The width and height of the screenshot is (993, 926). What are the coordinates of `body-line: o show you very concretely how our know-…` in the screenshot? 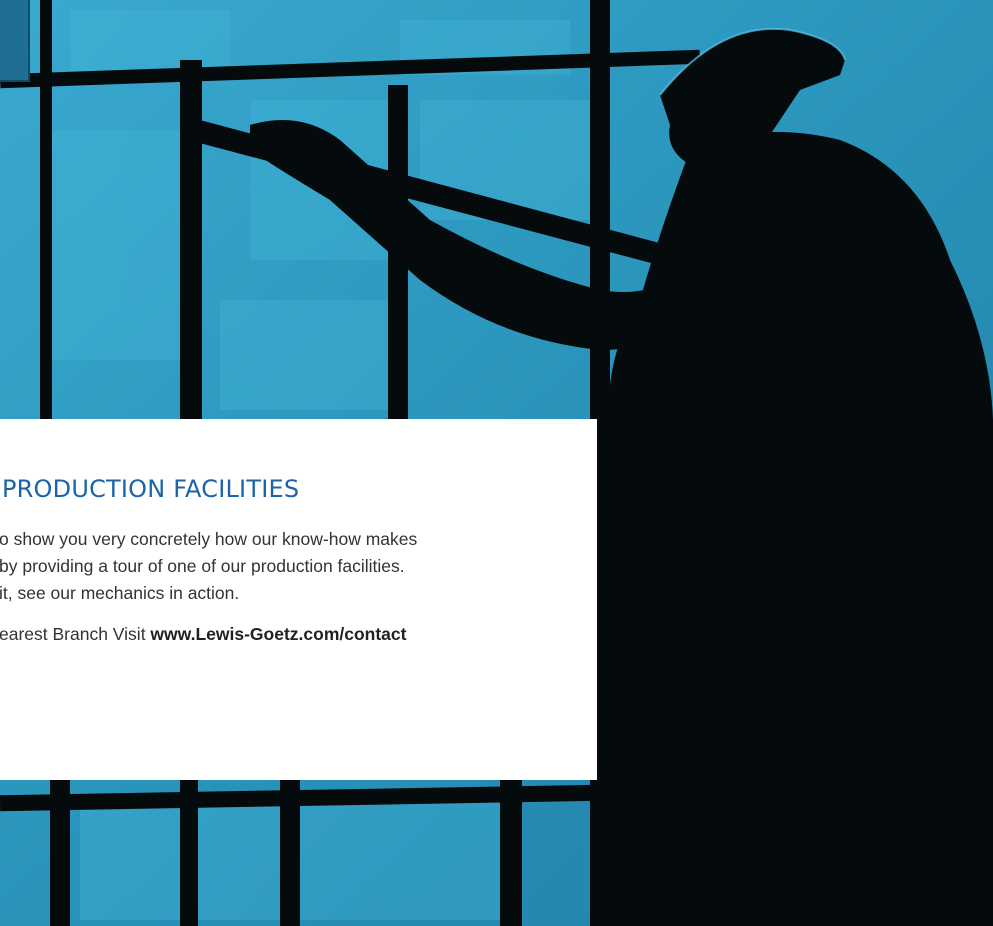 It's located at (209, 539).